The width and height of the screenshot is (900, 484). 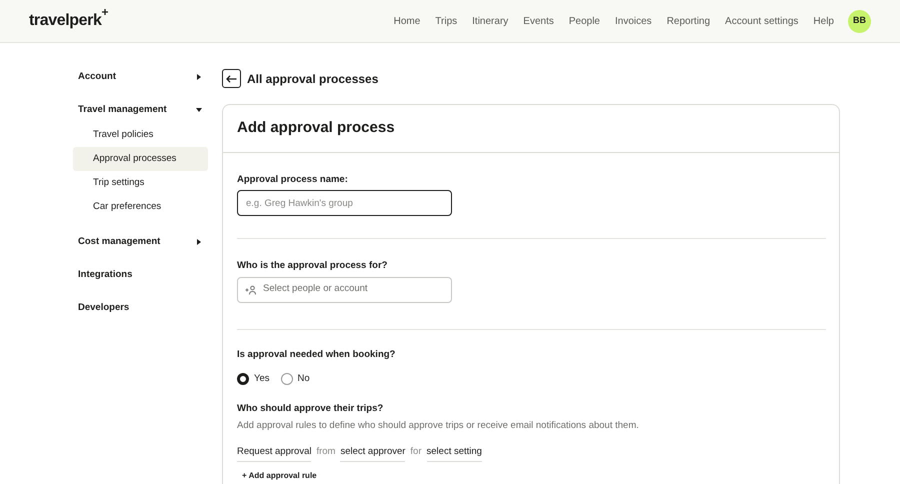 What do you see at coordinates (446, 21) in the screenshot?
I see `nav-link: Trips` at bounding box center [446, 21].